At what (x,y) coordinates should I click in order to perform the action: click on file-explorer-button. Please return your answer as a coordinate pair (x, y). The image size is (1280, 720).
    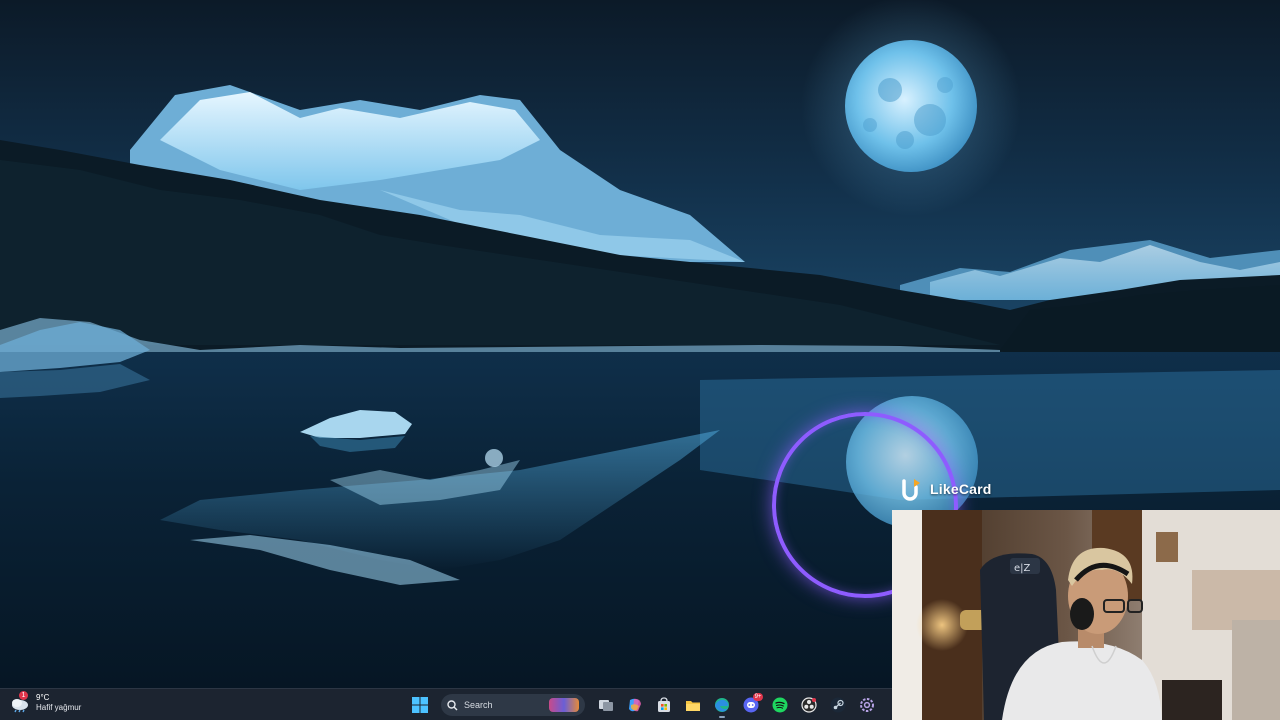
    Looking at the image, I should click on (693, 705).